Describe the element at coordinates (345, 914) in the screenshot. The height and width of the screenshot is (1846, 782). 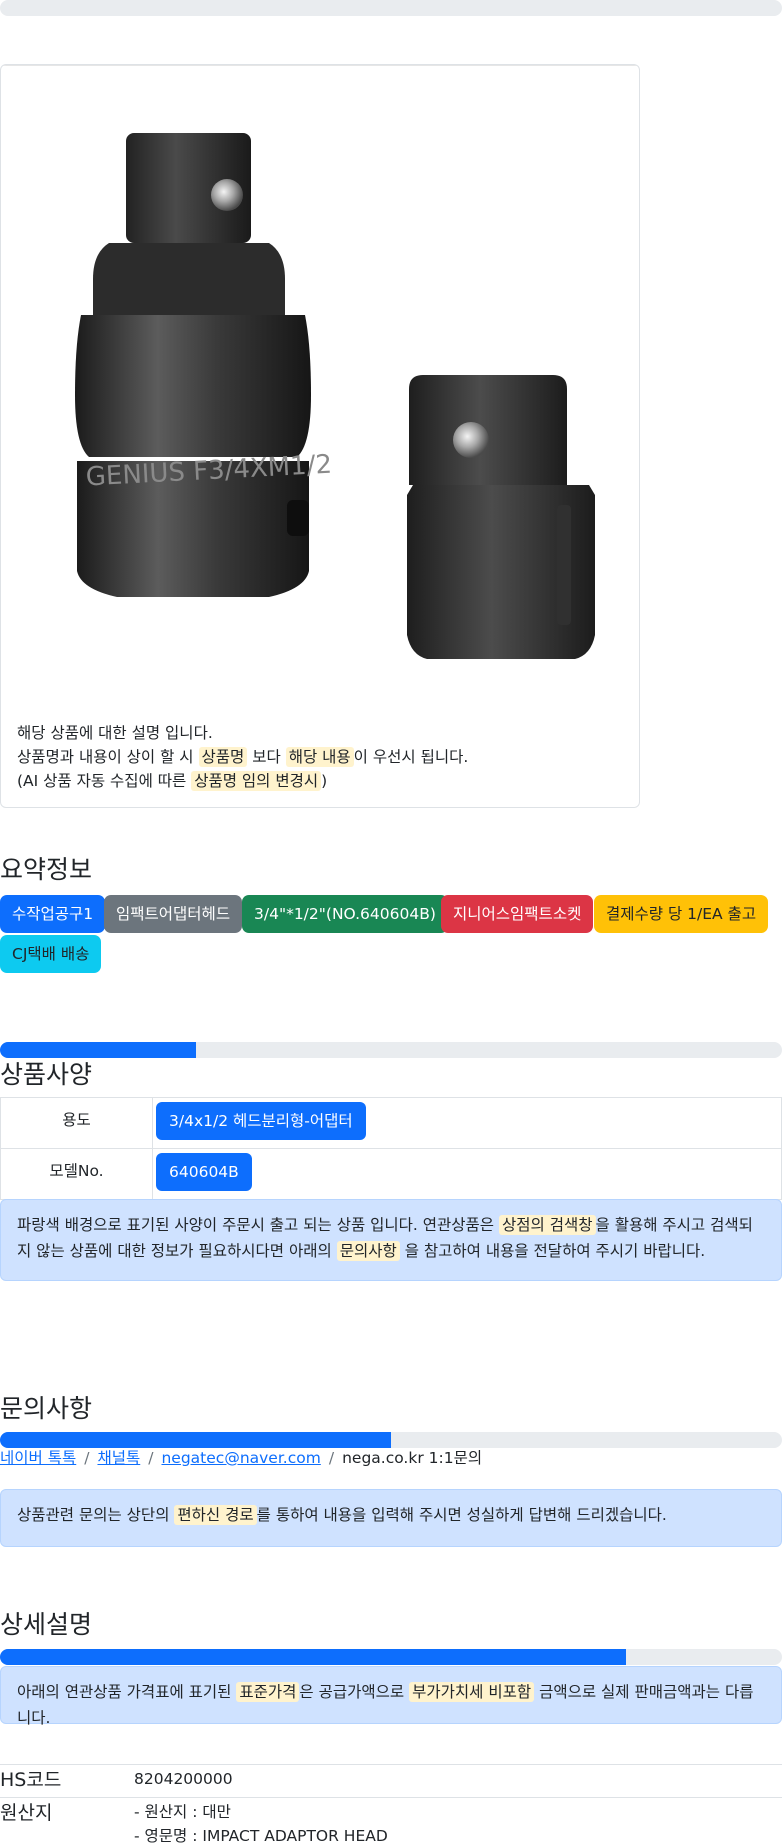
I see `badge-model: 3/4"*1/2"(NO.640604B)` at that location.